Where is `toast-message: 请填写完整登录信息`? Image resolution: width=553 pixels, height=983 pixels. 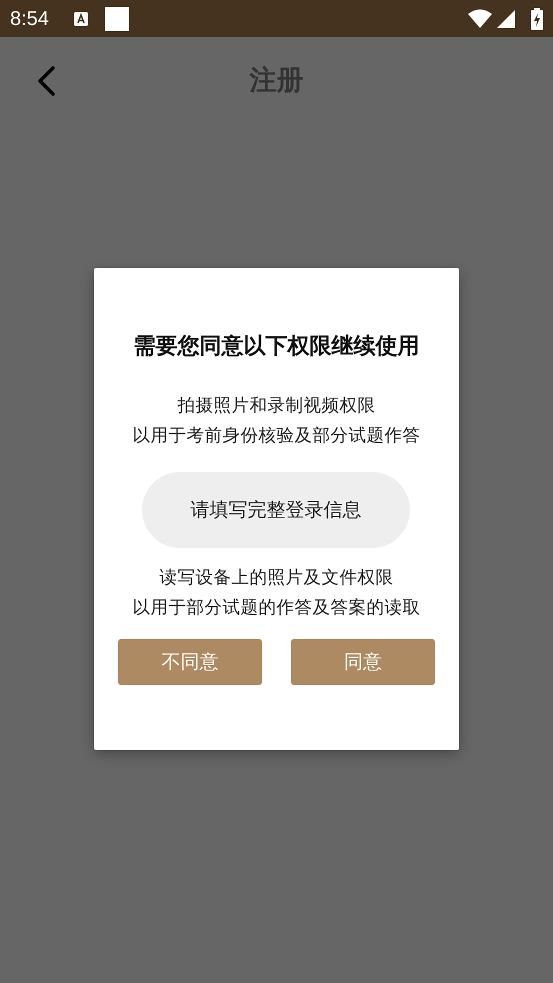 toast-message: 请填写完整登录信息 is located at coordinates (276, 510).